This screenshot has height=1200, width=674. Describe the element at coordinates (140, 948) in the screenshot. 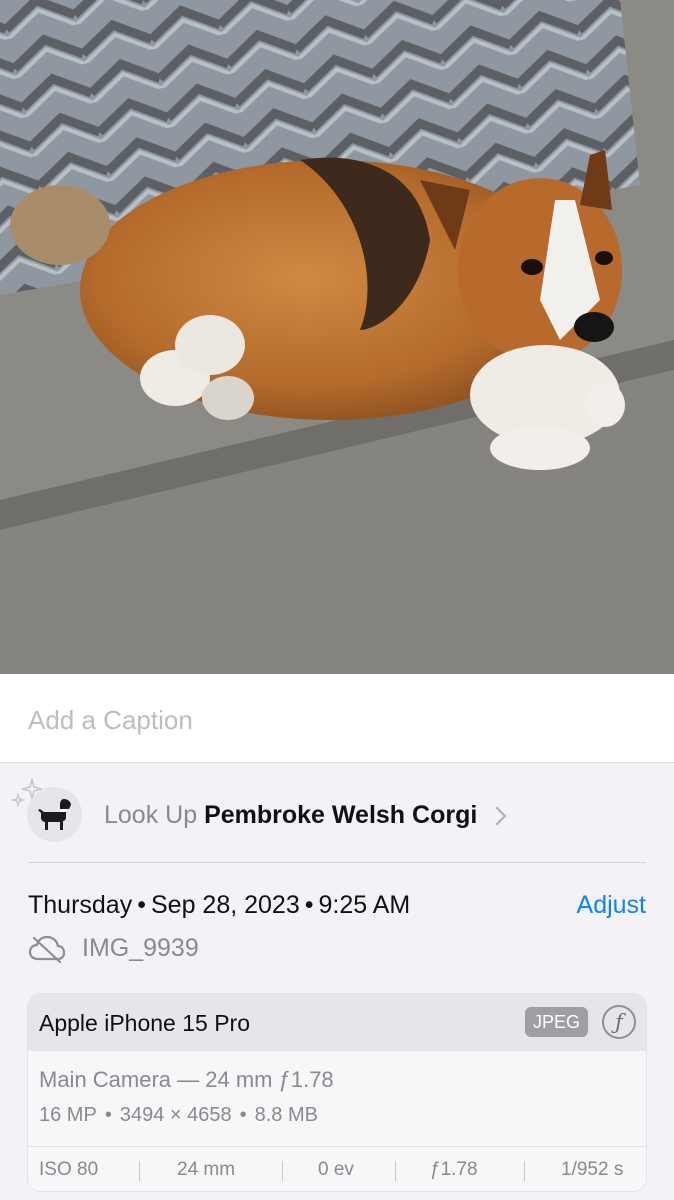

I see `file-name: IMG_9939` at that location.